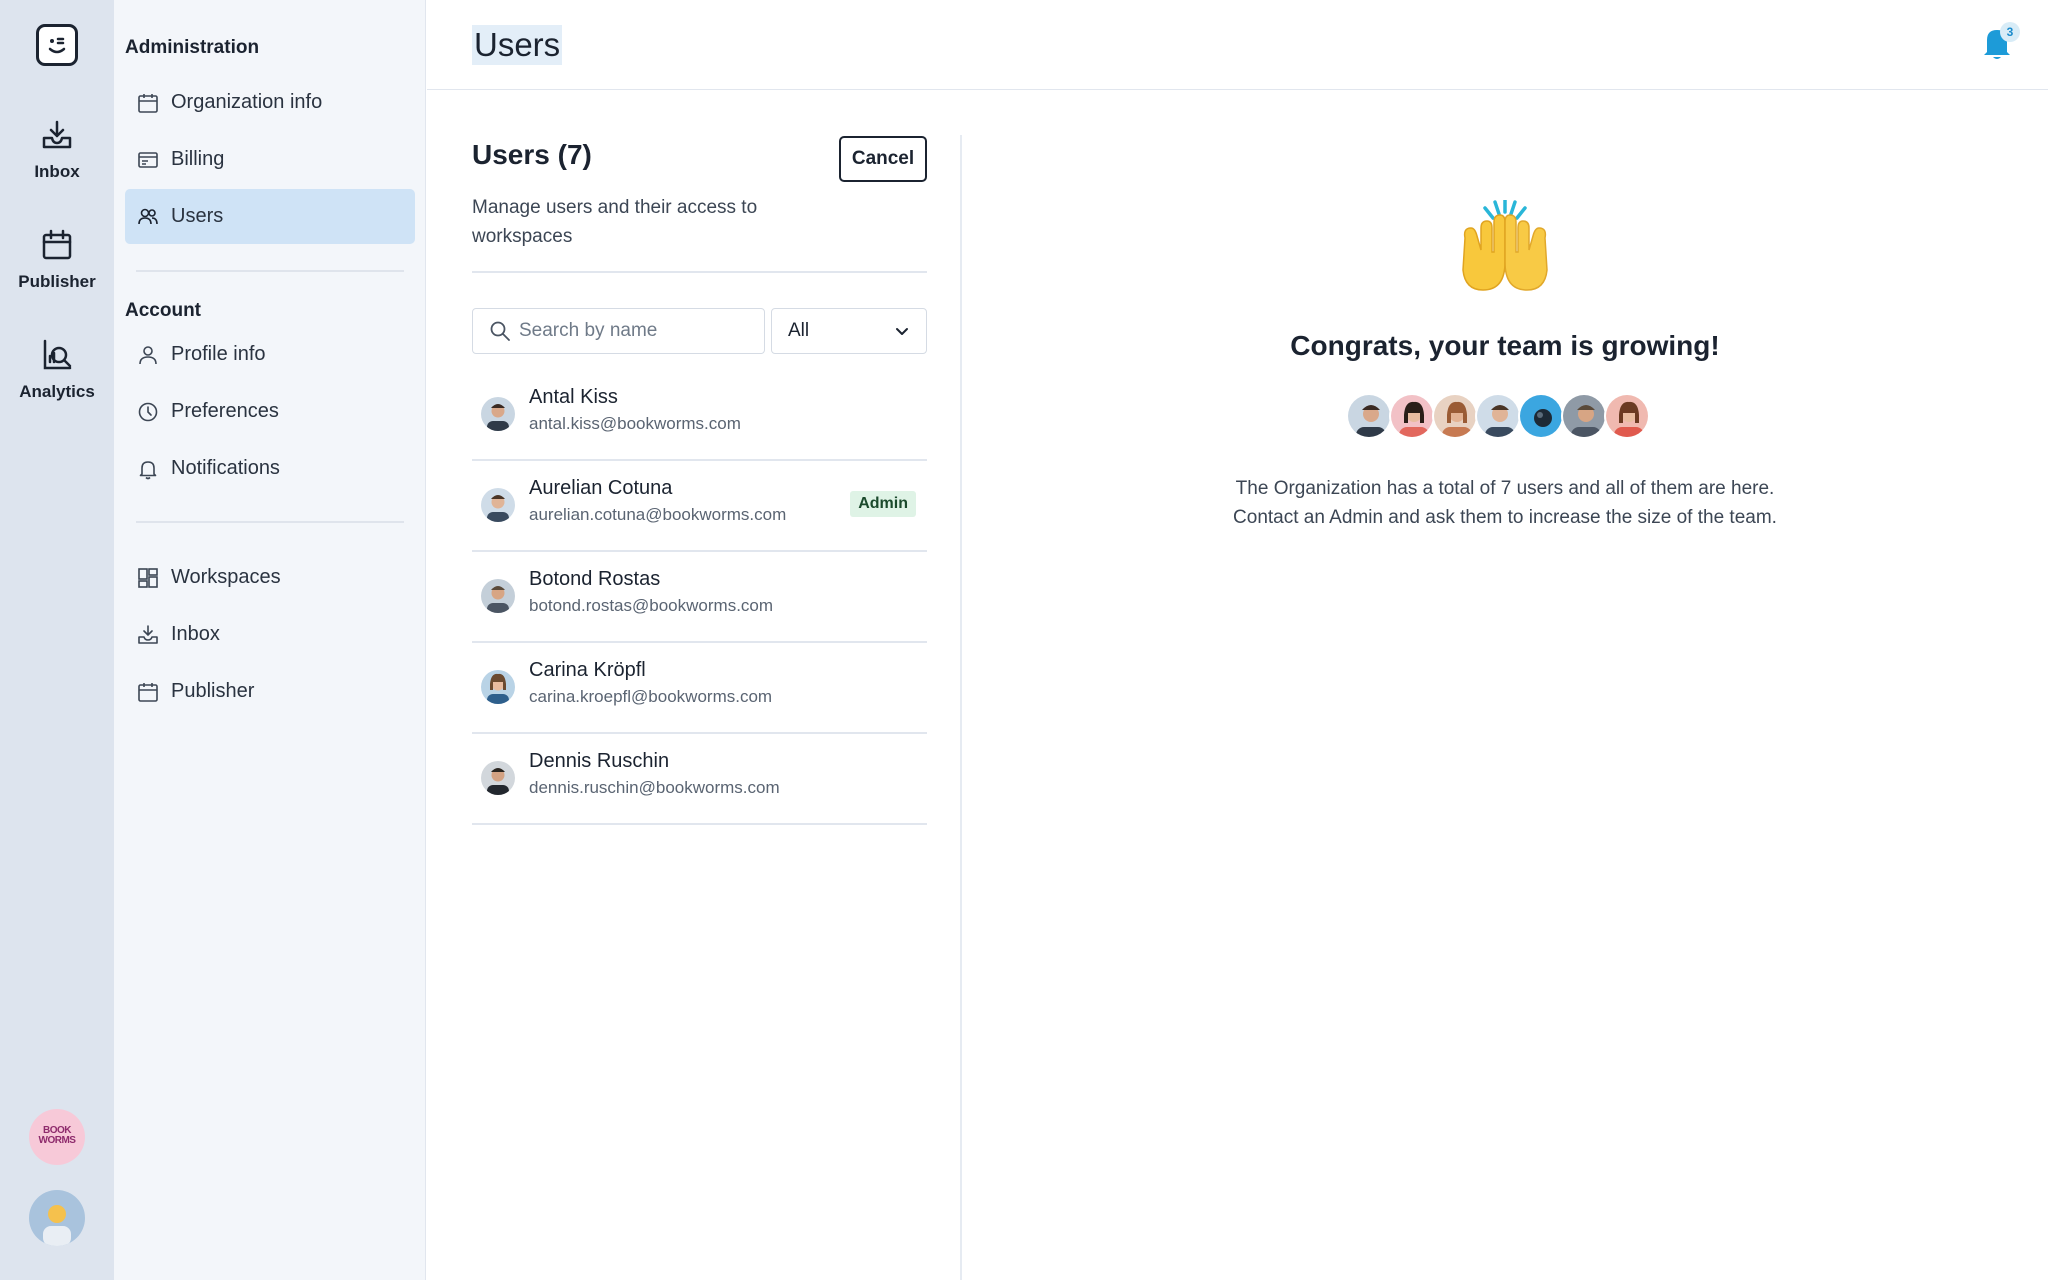 The image size is (2048, 1280). What do you see at coordinates (57, 45) in the screenshot?
I see `app-logo-icon` at bounding box center [57, 45].